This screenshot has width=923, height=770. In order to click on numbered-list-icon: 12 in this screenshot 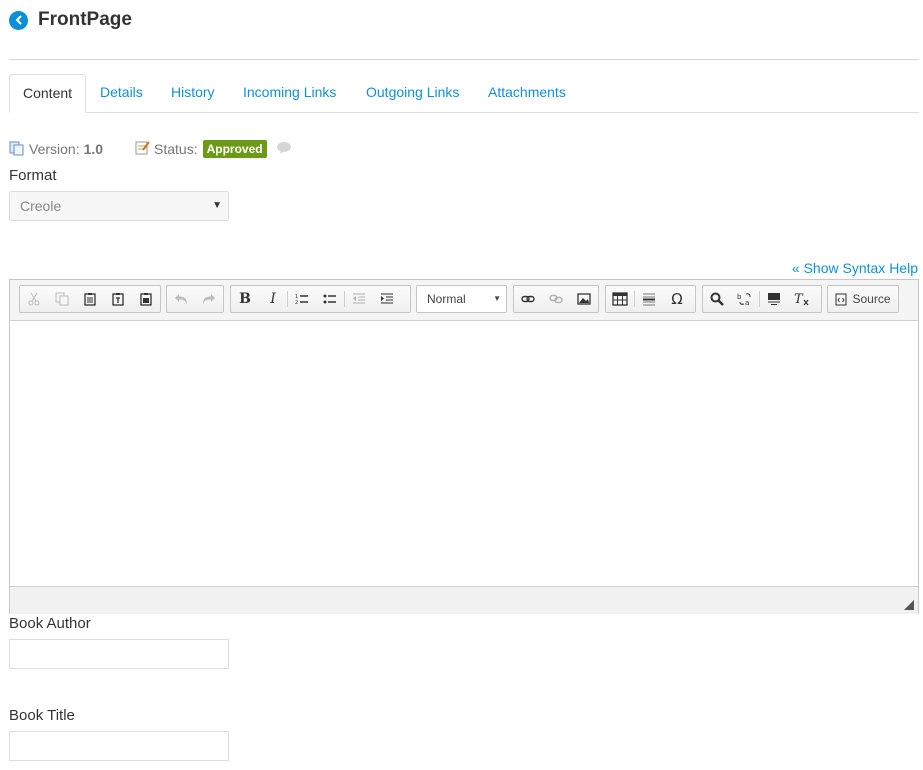, I will do `click(301, 299)`.